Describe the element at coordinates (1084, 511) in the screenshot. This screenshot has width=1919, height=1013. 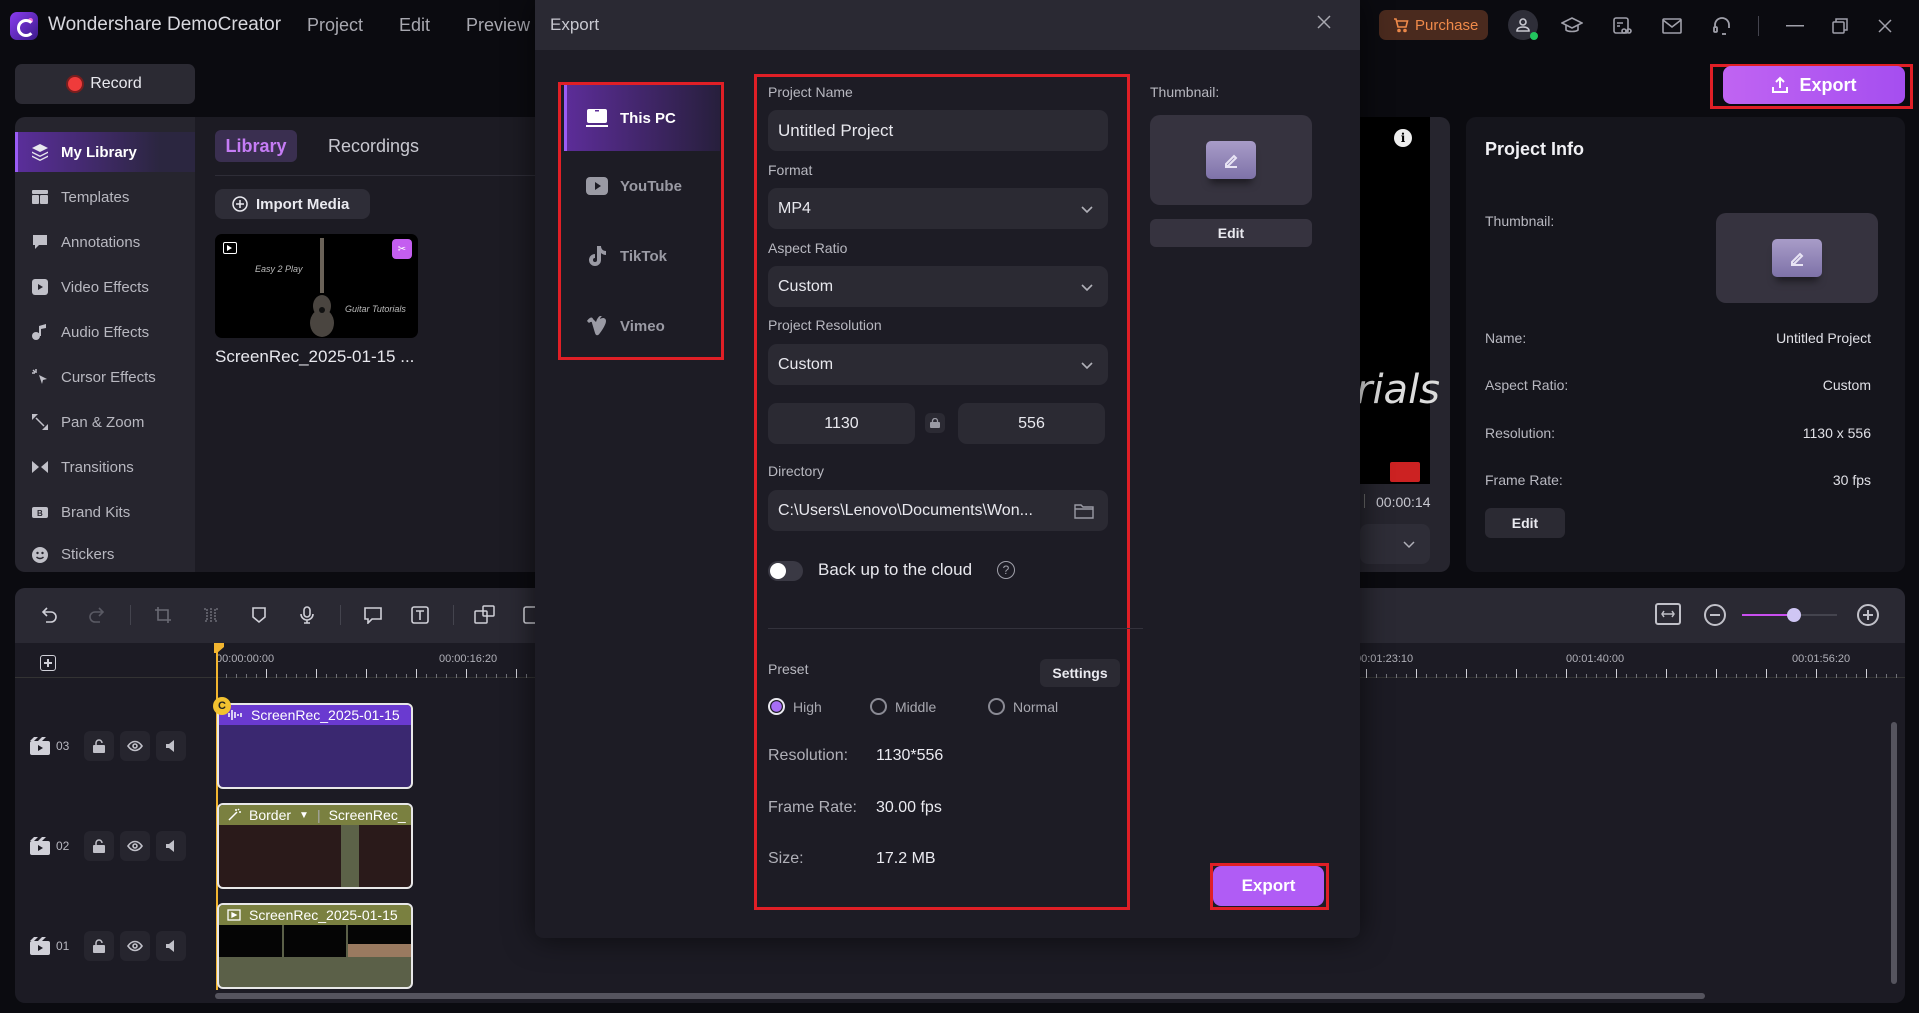
I see `folder-icon` at that location.